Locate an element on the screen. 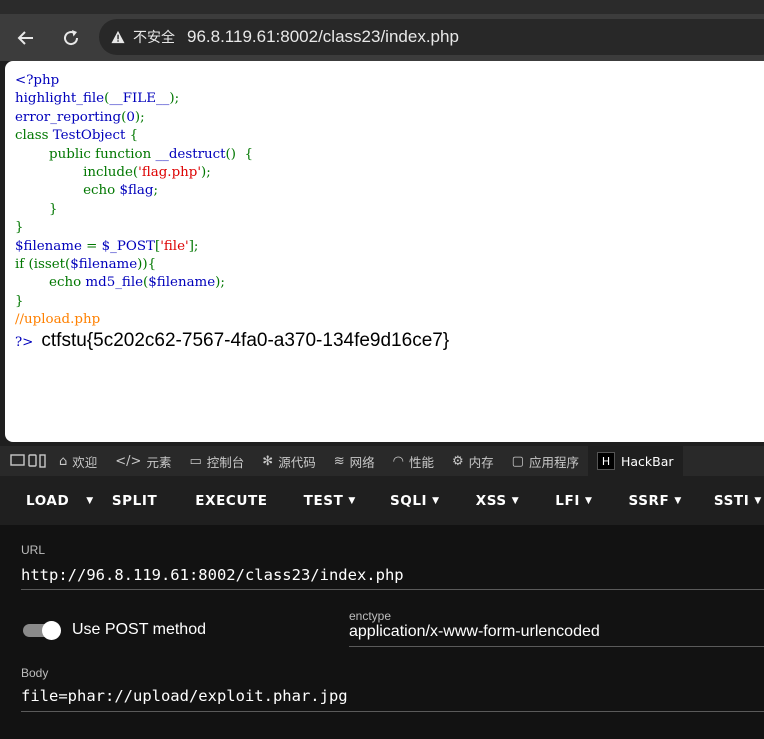 This screenshot has height=739, width=764. code-token: //upload.php is located at coordinates (58, 320).